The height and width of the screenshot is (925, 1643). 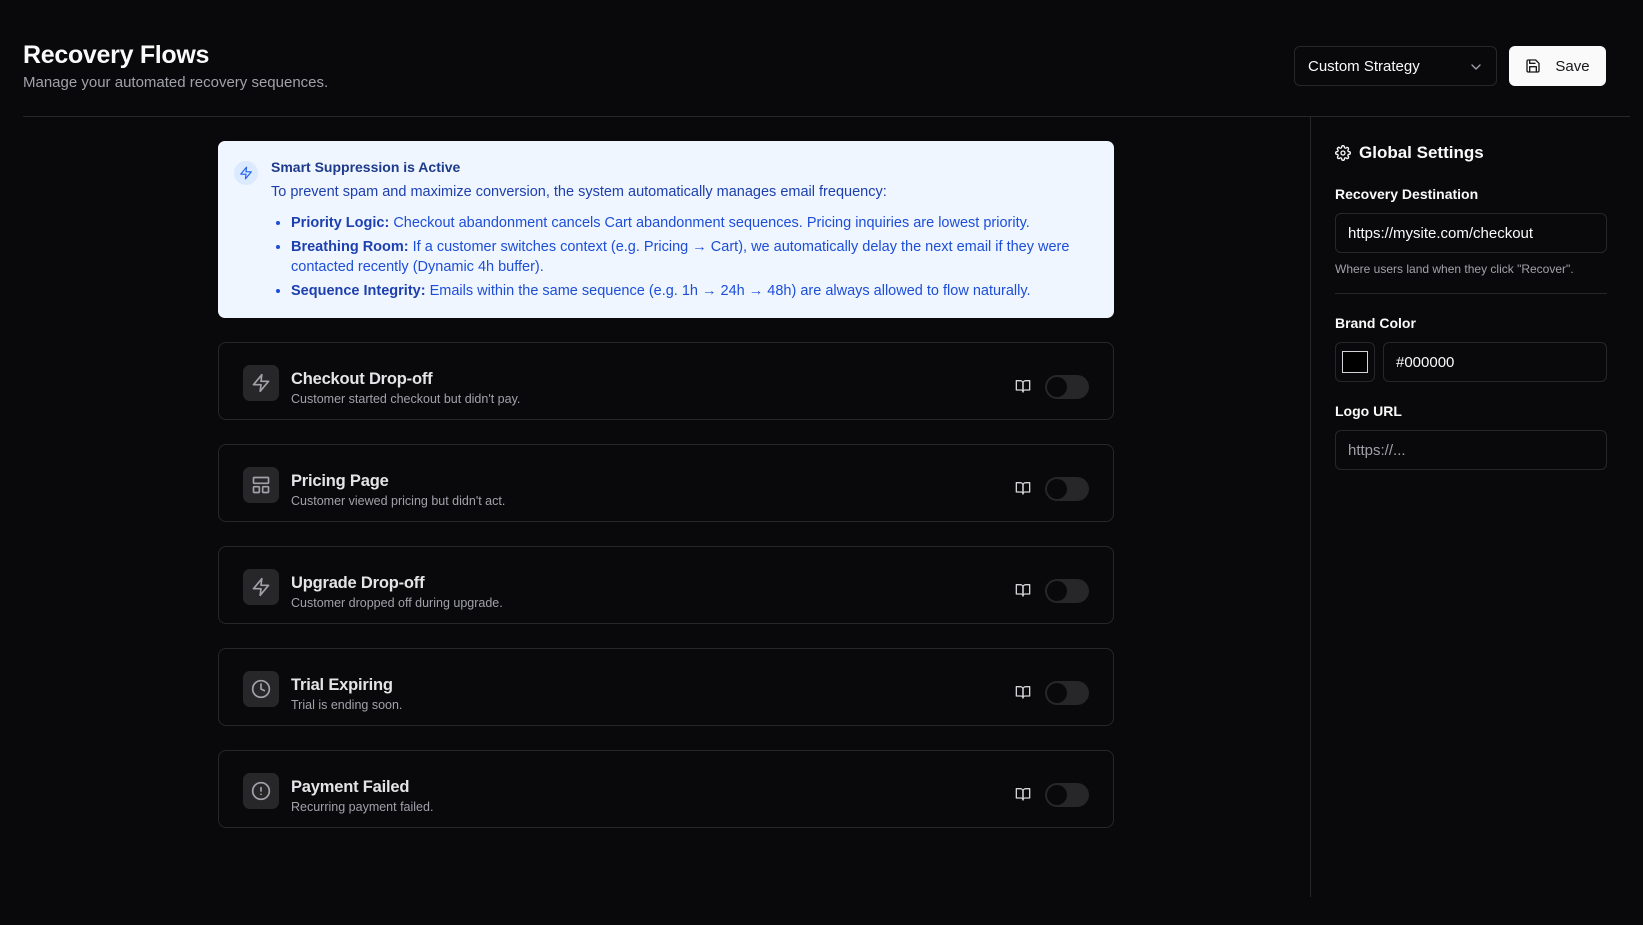 What do you see at coordinates (1310, 507) in the screenshot?
I see `sidebar-divider` at bounding box center [1310, 507].